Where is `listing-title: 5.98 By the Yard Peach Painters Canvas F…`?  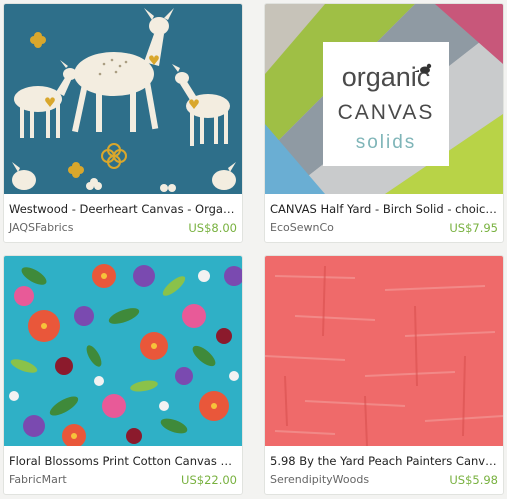 listing-title: 5.98 By the Yard Peach Painters Canvas F… is located at coordinates (384, 461).